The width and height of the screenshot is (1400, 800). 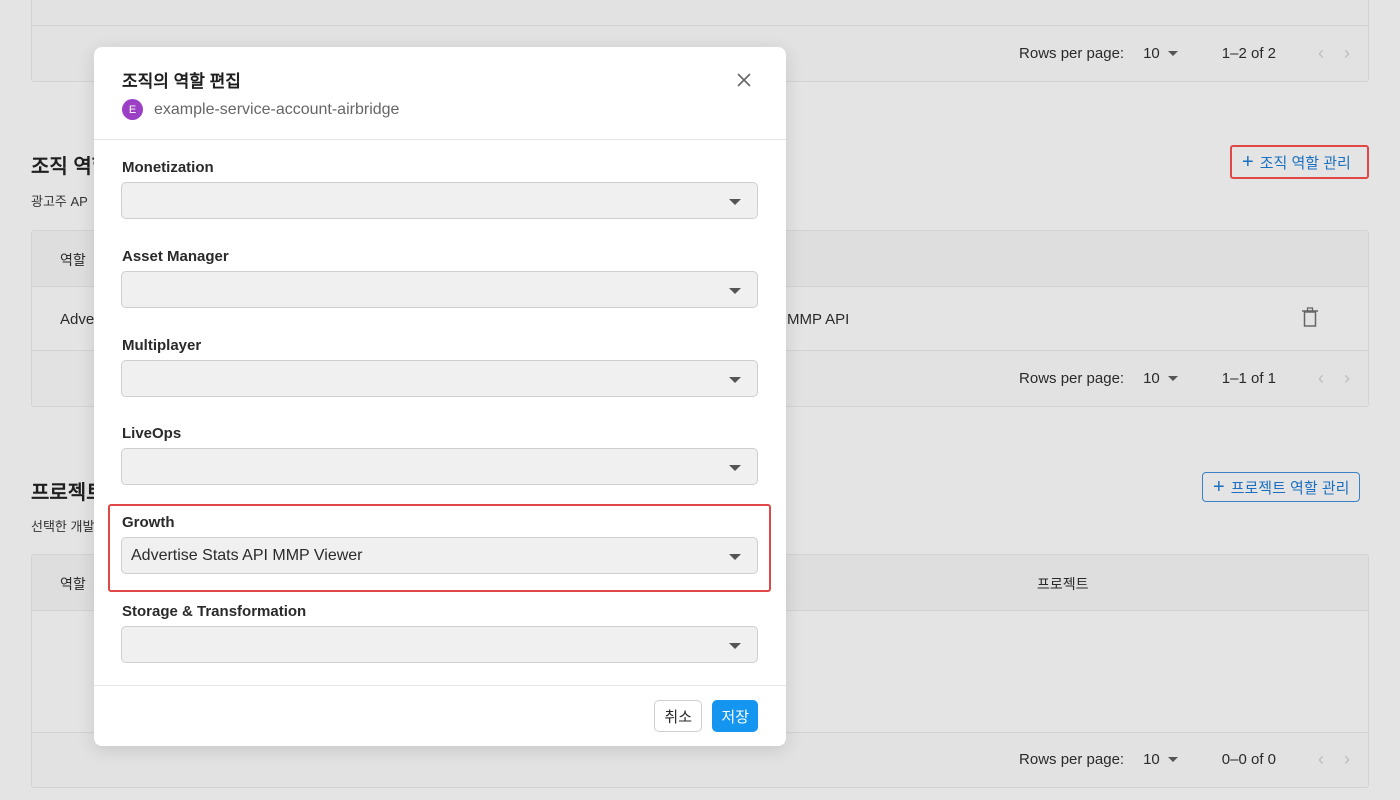 What do you see at coordinates (59, 201) in the screenshot?
I see `org-roles-description: 광고주 AP` at bounding box center [59, 201].